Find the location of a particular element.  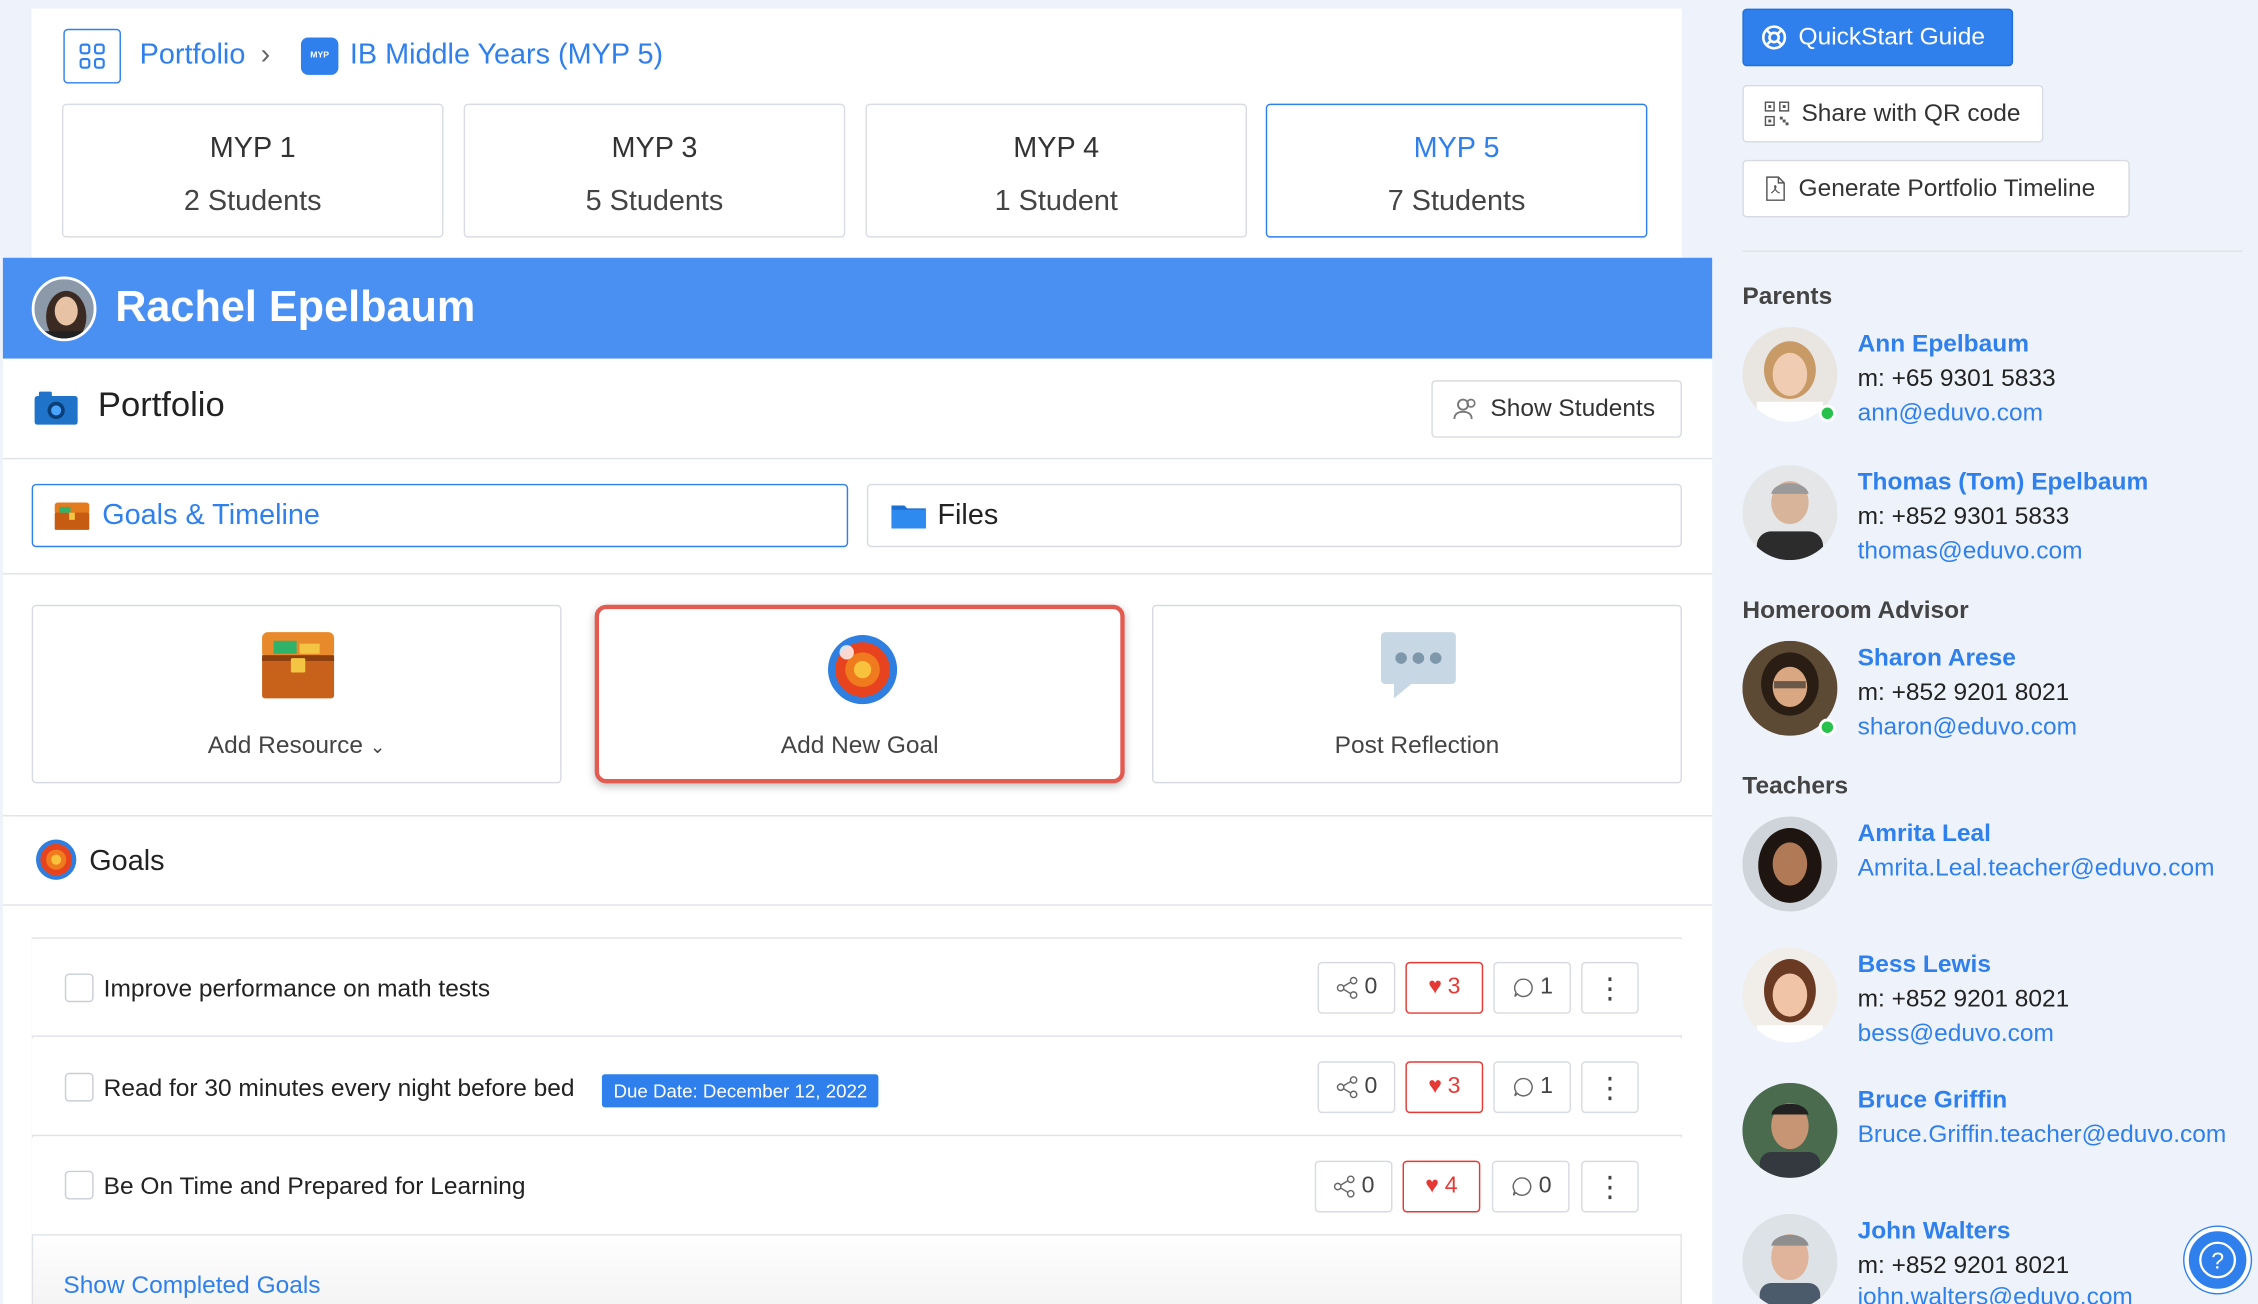

goal-text: Improve performance on math tests is located at coordinates (297, 989).